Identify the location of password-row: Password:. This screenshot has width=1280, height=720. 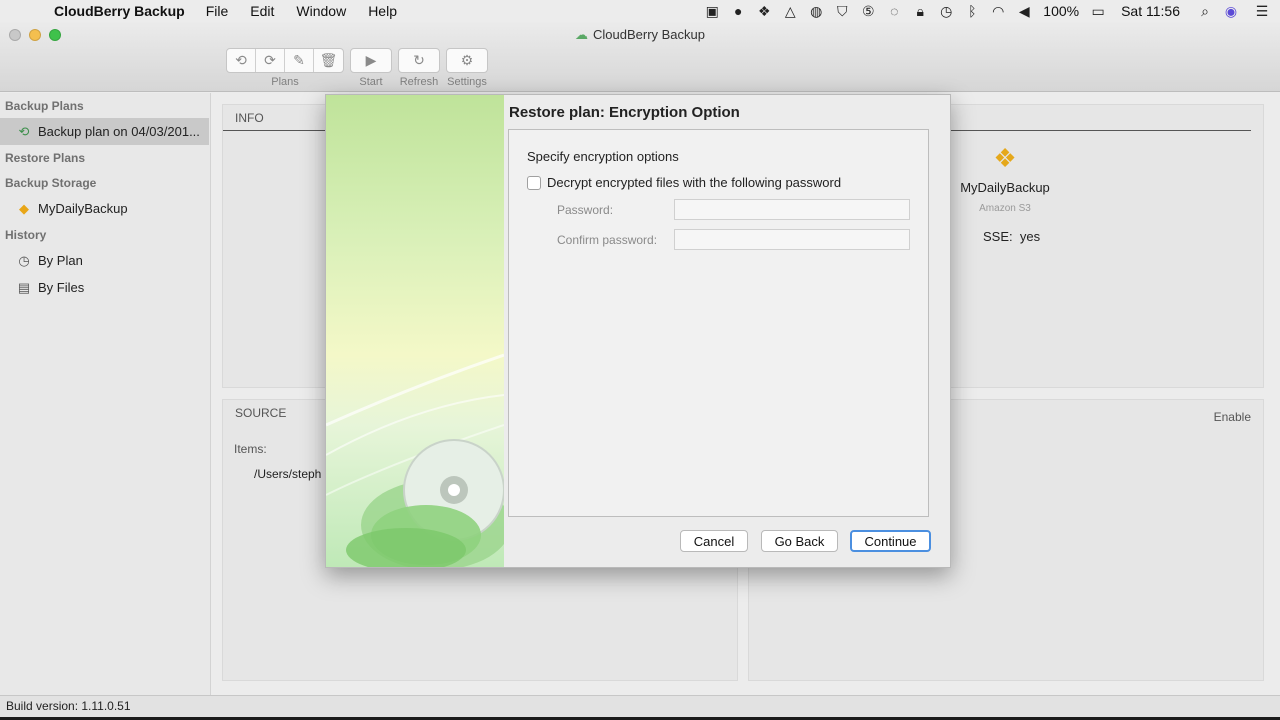
(733, 209).